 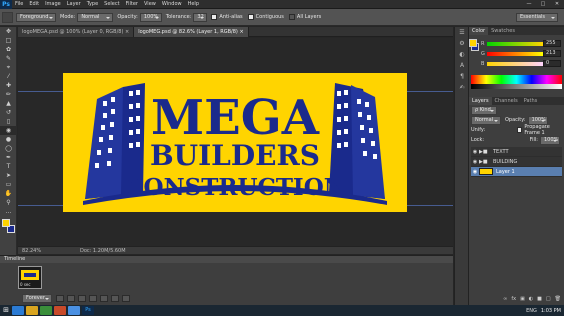 I want to click on path-select-tool-icon: ➤, so click(x=8, y=175).